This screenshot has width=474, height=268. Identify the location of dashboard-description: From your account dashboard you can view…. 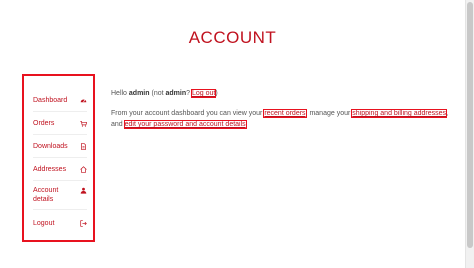
(280, 119).